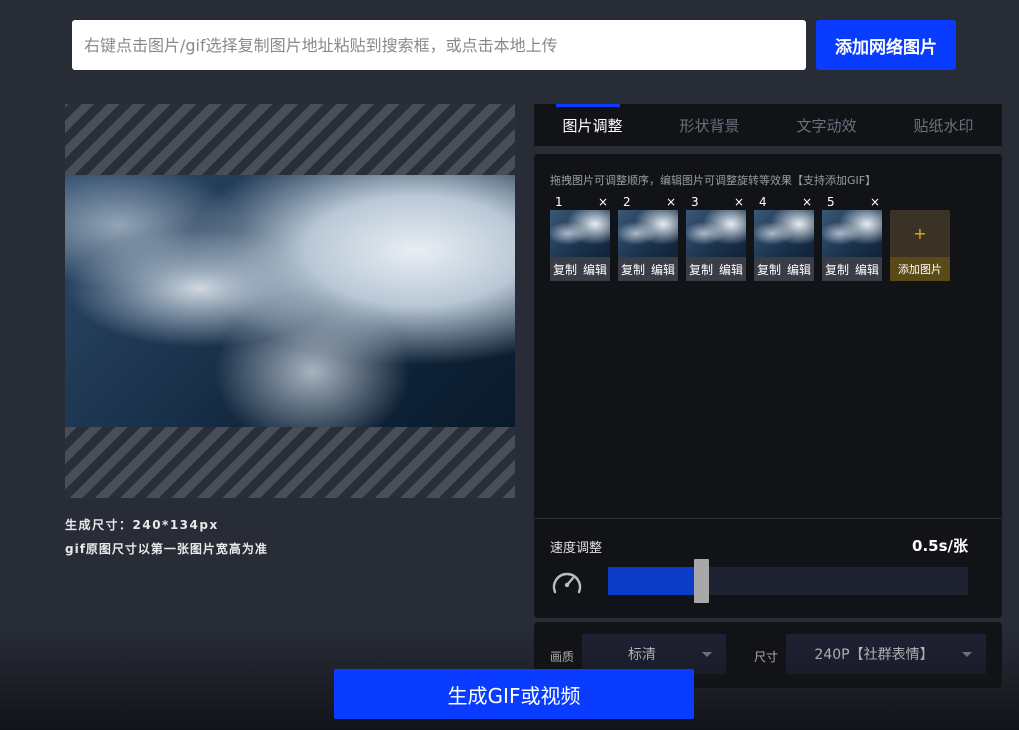 The image size is (1019, 730). What do you see at coordinates (940, 546) in the screenshot?
I see `speed-value: 0.5s/张` at bounding box center [940, 546].